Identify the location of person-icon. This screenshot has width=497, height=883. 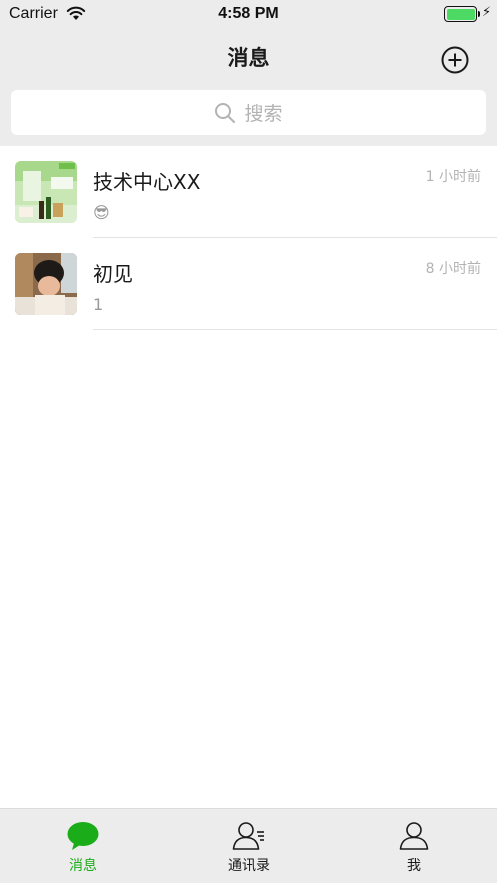
(414, 836).